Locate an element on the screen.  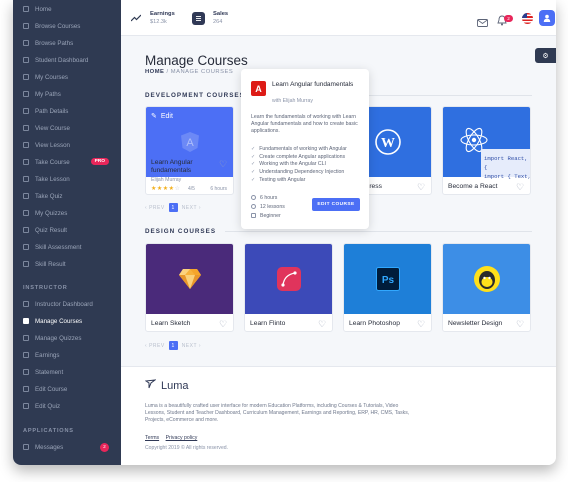
sidebar-item-home: Home is located at coordinates (70, 9).